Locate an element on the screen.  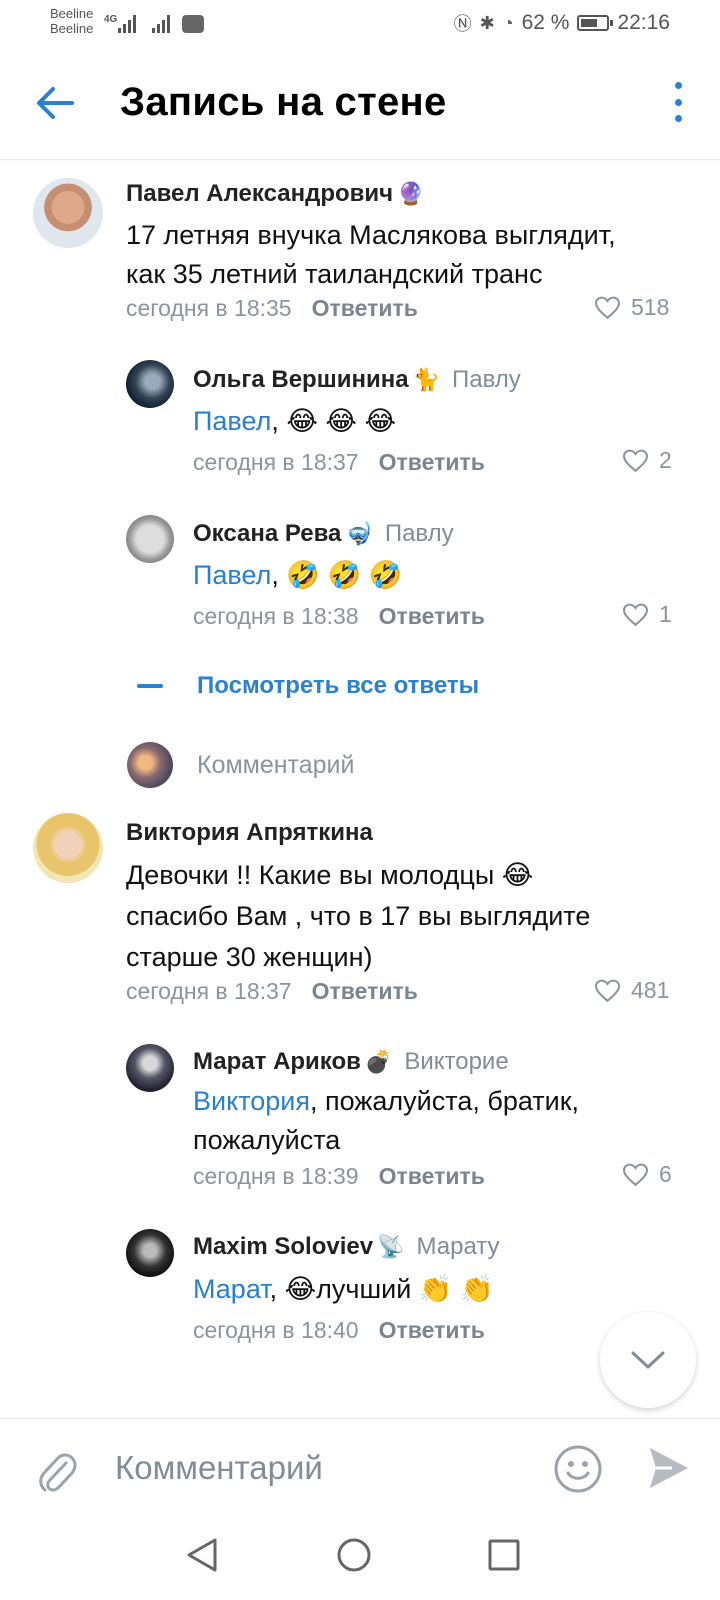
reply-to: Марату is located at coordinates (458, 1246).